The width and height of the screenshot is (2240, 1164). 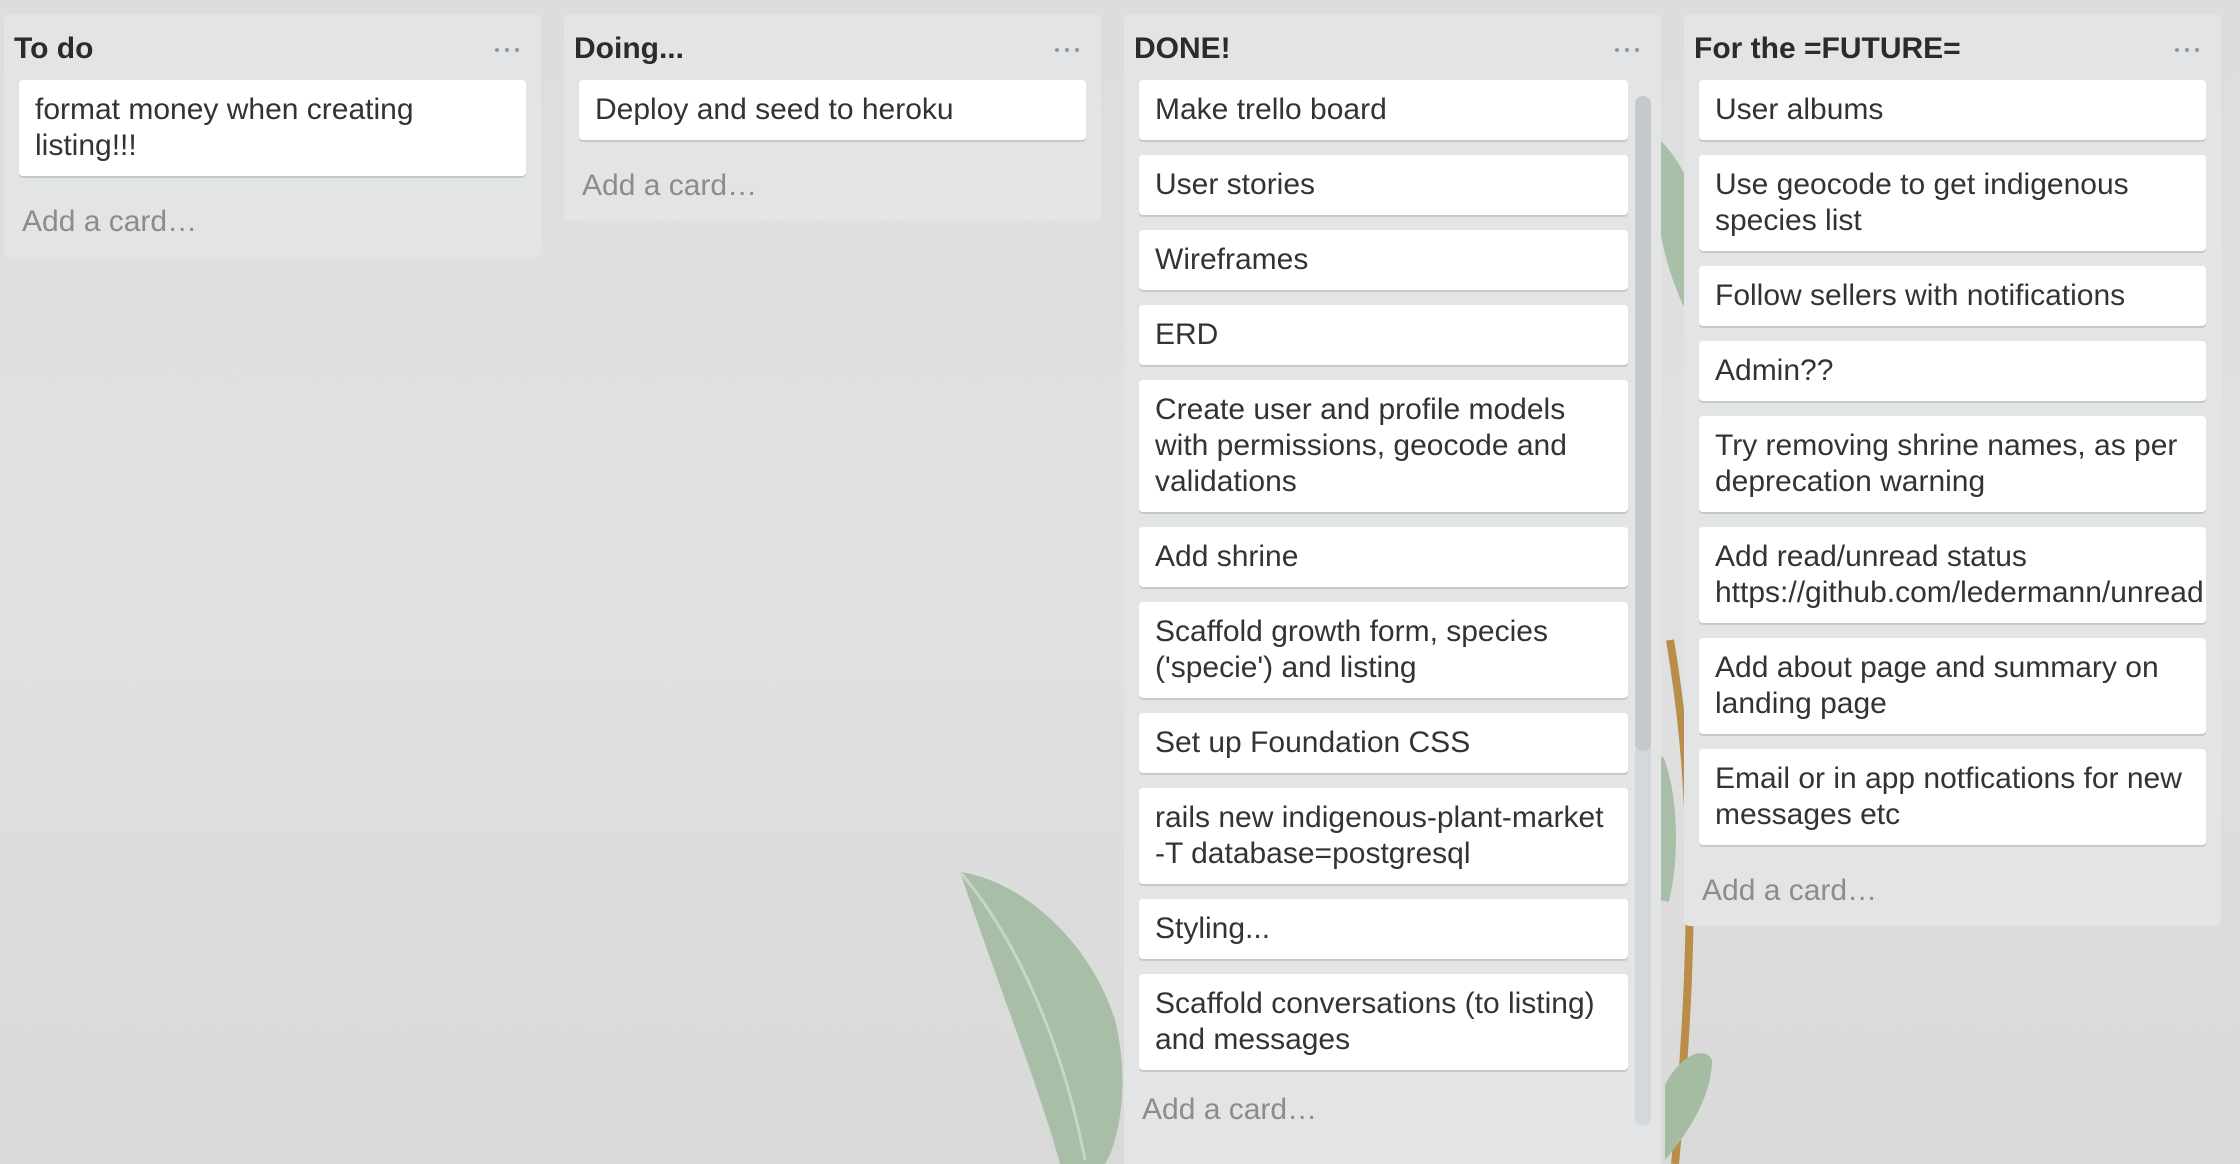 I want to click on list-card: Deploy and seed to heroku, so click(x=832, y=110).